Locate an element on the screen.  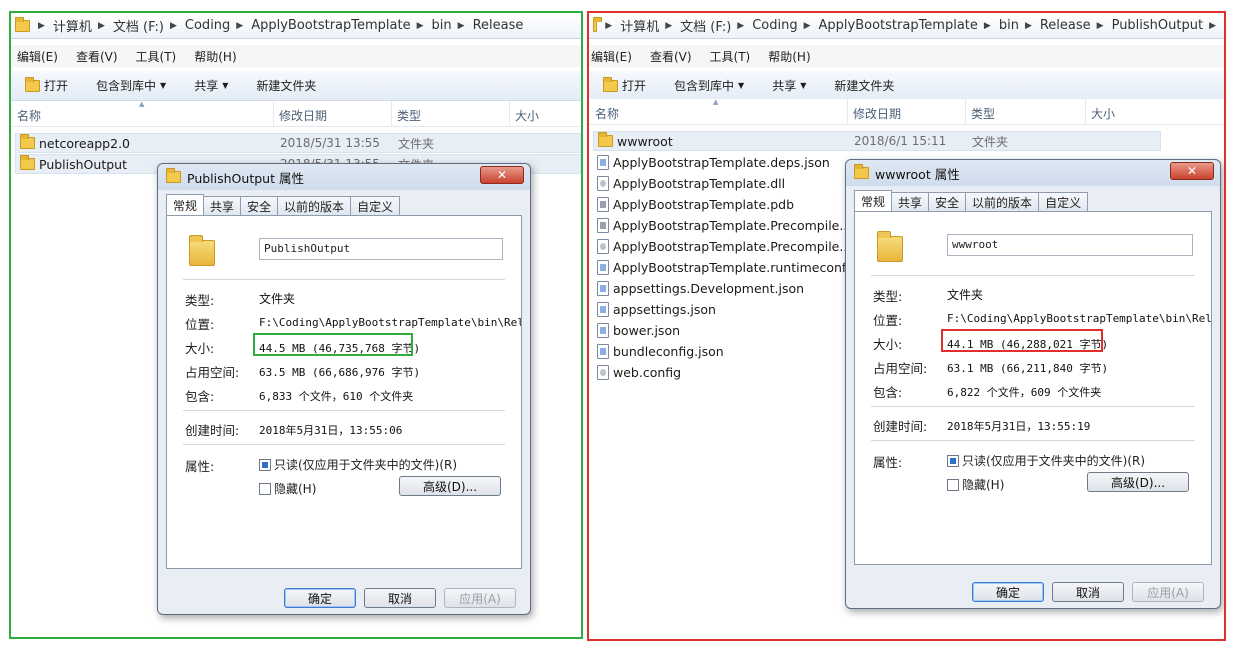
size-highlight-box is located at coordinates (333, 344).